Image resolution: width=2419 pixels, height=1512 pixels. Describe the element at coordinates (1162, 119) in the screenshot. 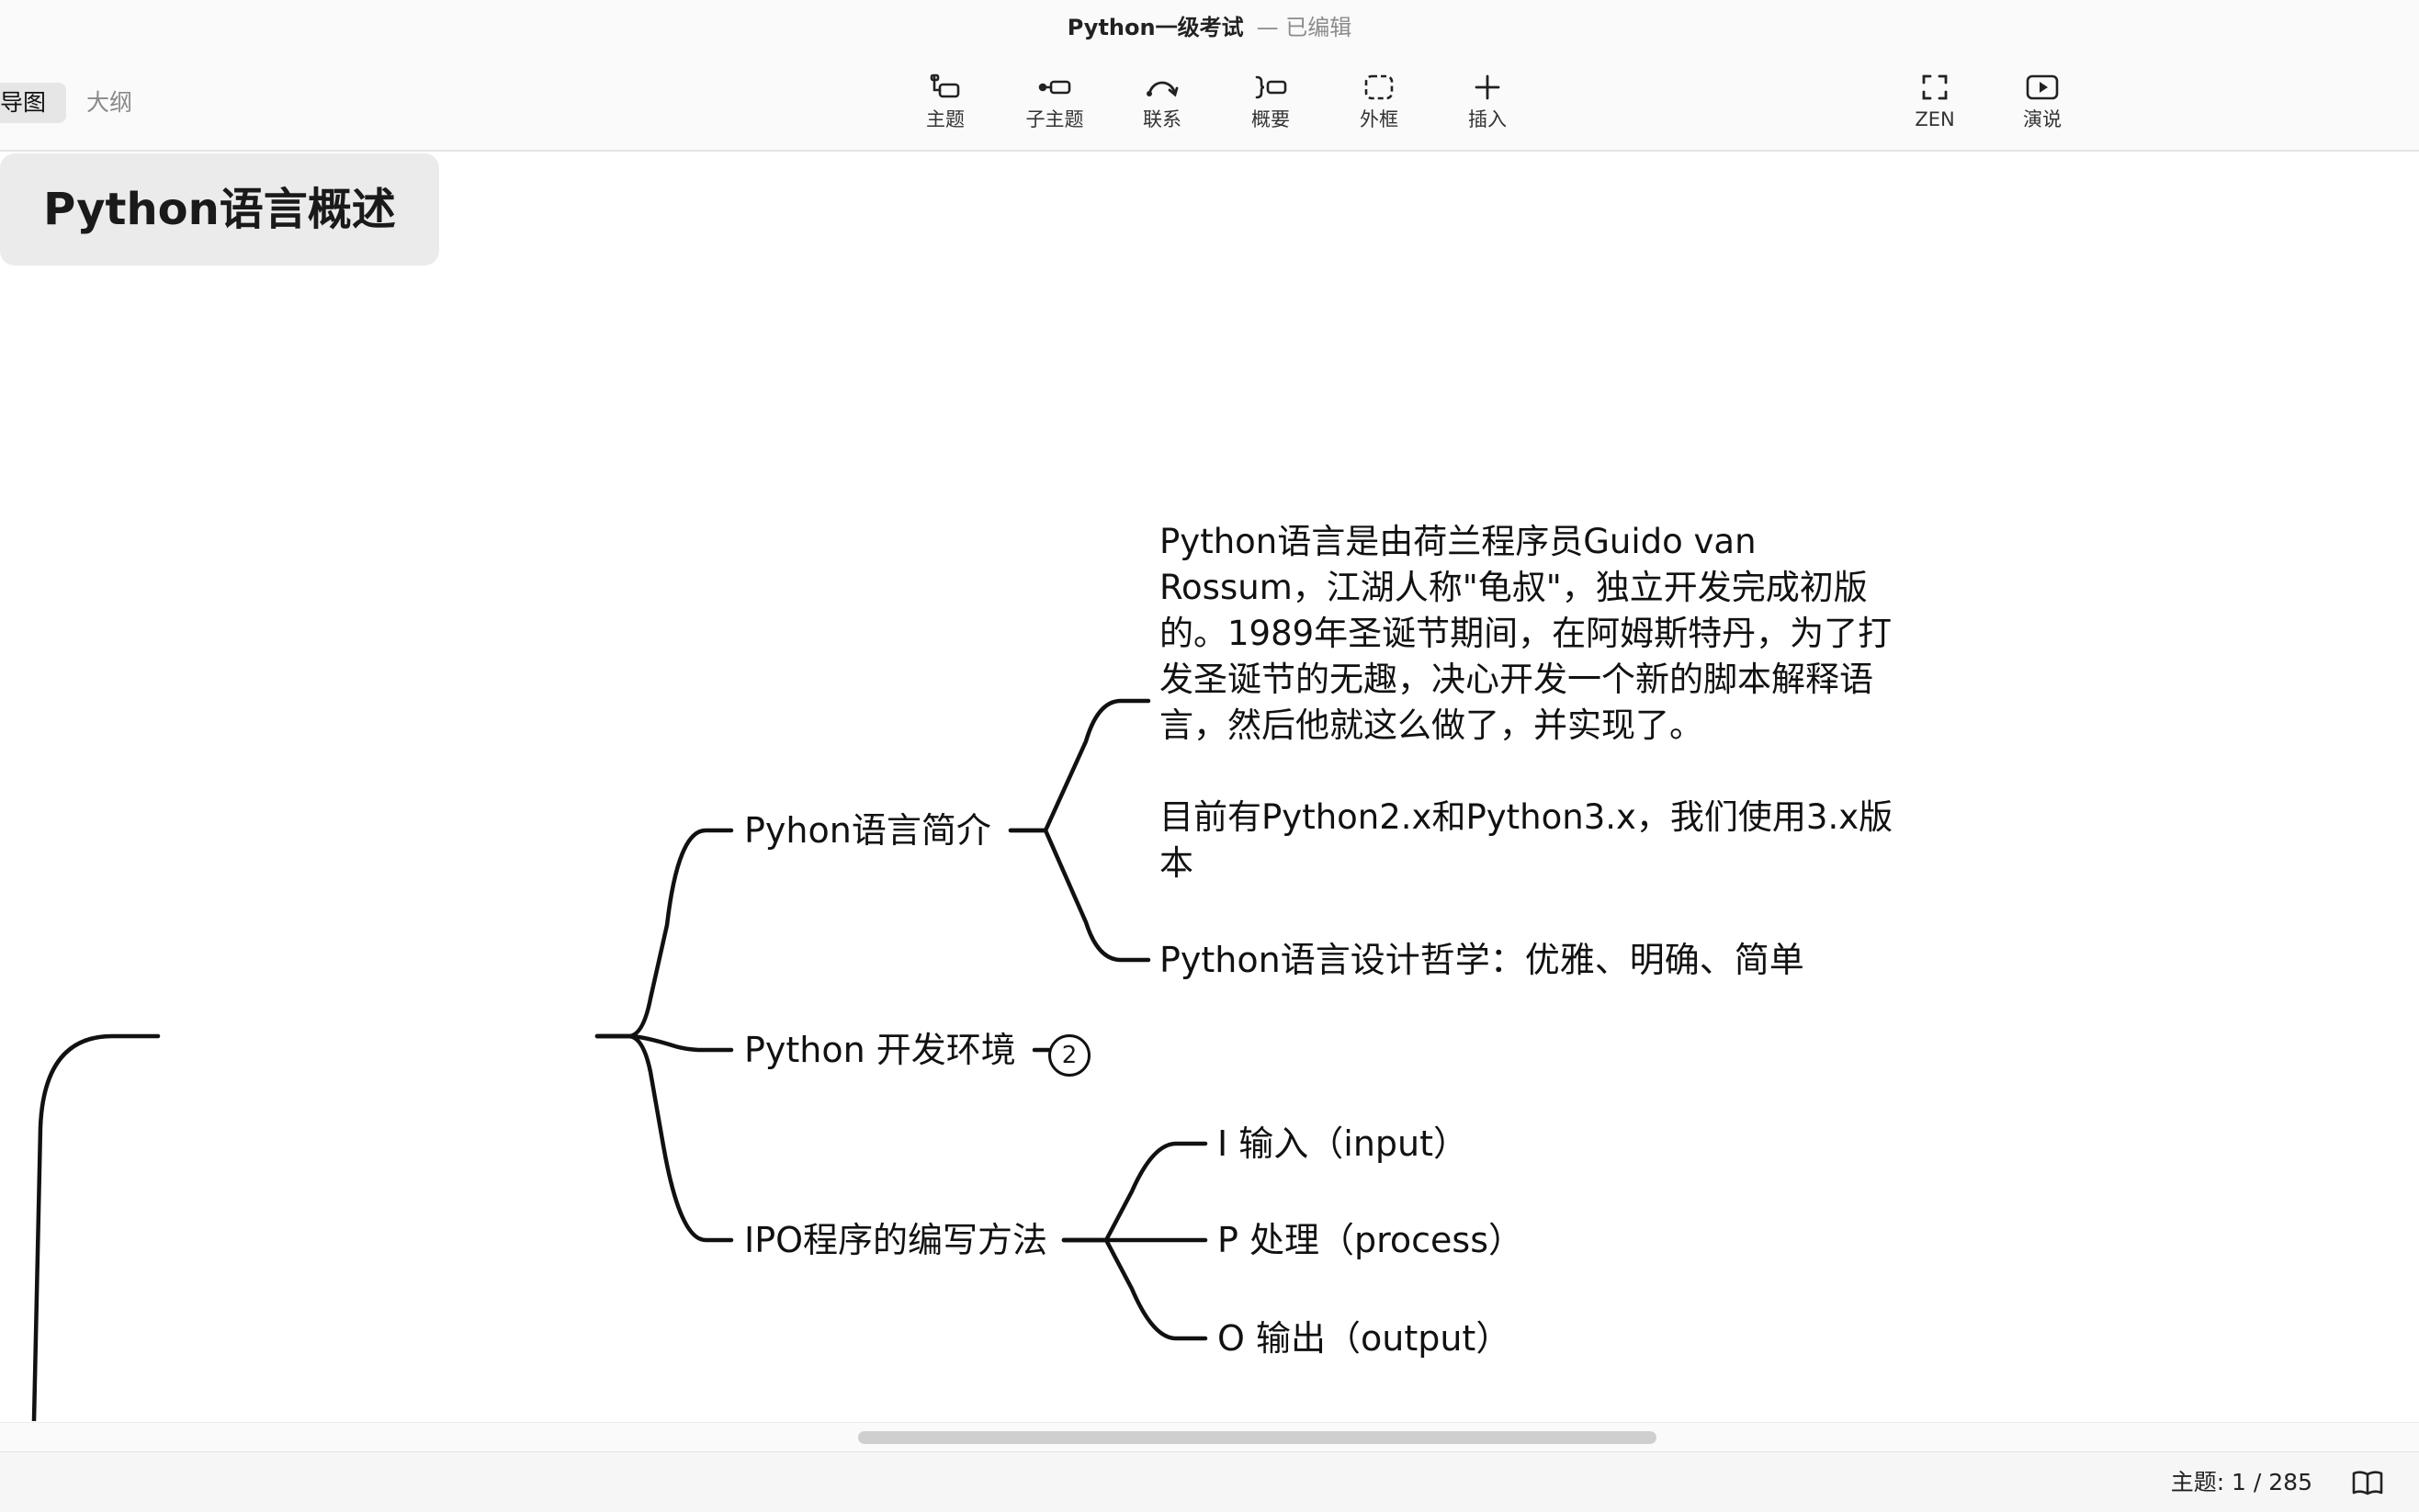

I see `relationship-label: 联系` at that location.